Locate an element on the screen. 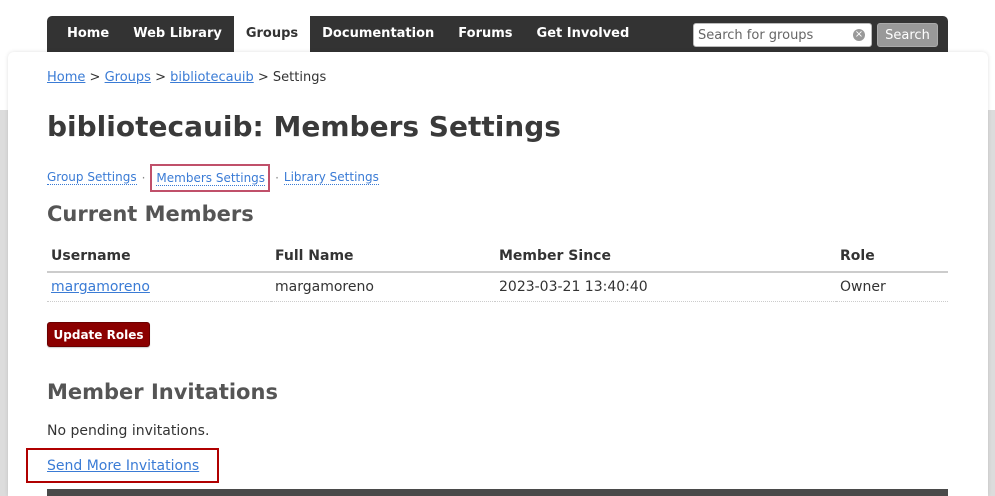  member-invitations-title: Member Invitations is located at coordinates (162, 392).